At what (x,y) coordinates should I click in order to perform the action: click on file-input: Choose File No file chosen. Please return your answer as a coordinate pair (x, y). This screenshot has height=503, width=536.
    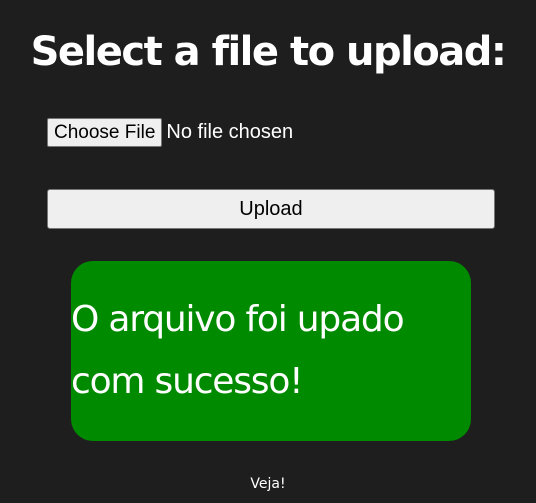
    Looking at the image, I should click on (170, 132).